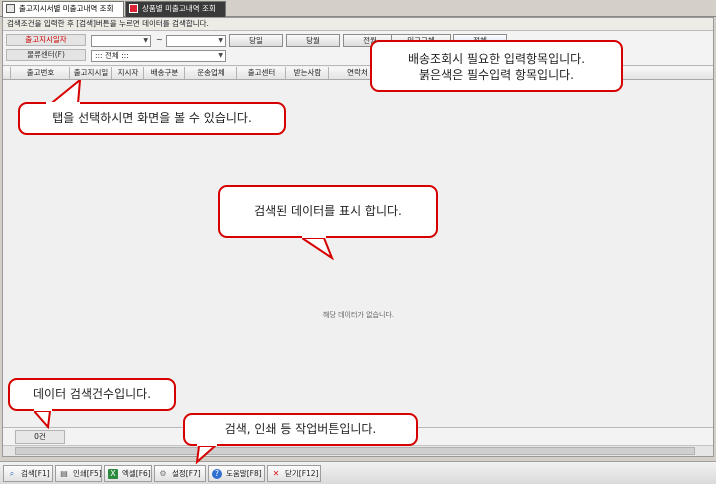 The image size is (716, 484). Describe the element at coordinates (40, 437) in the screenshot. I see `result-count: 0건` at that location.